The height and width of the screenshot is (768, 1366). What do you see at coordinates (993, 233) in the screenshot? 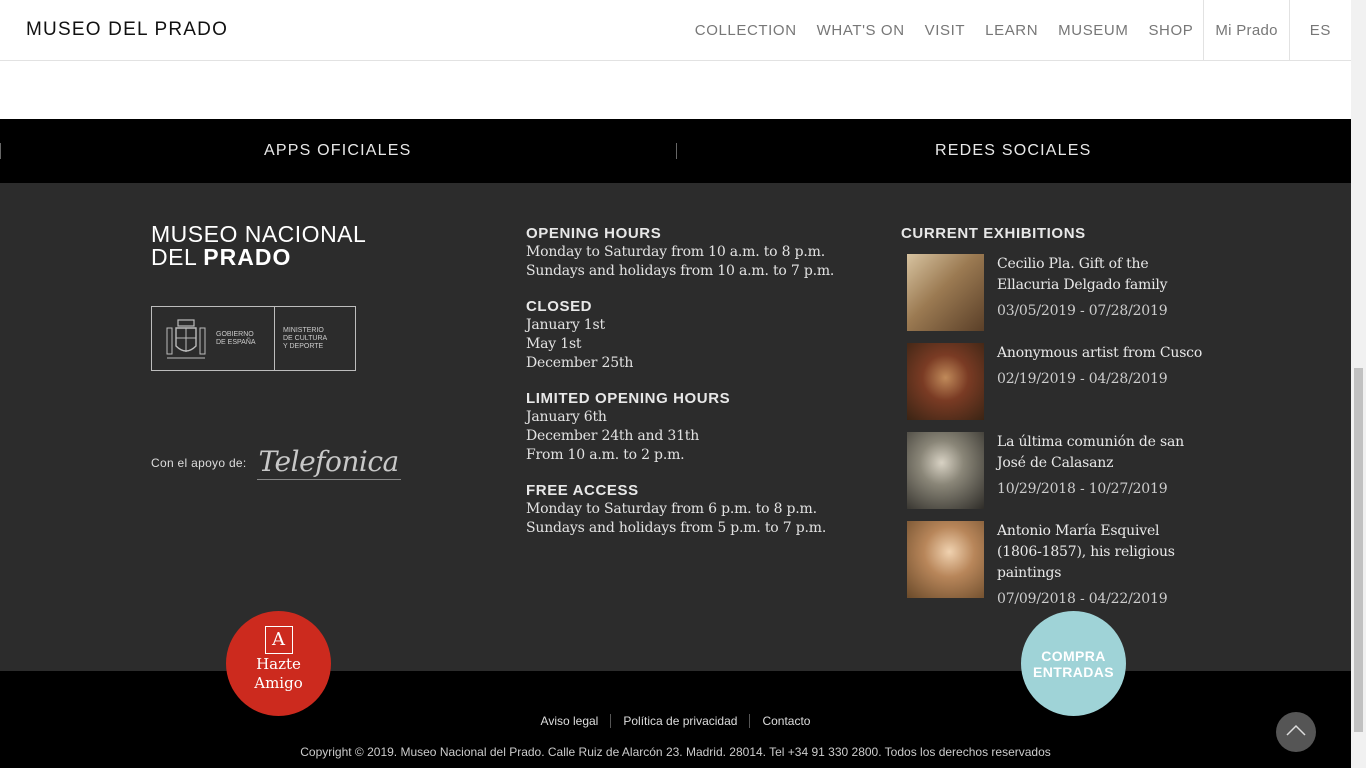
I see `exhibitions-title: CURRENT EXHIBITIONS` at bounding box center [993, 233].